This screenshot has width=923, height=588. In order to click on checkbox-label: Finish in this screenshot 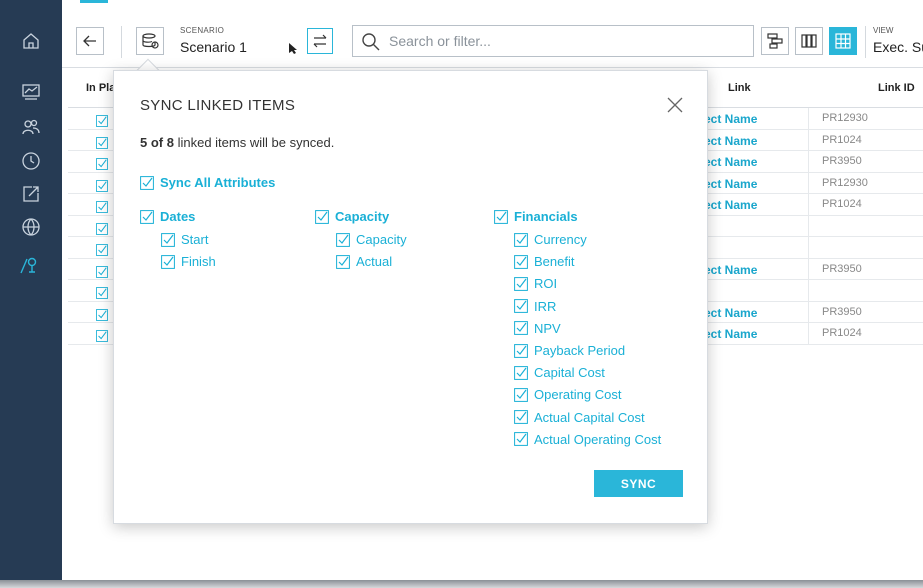, I will do `click(198, 261)`.